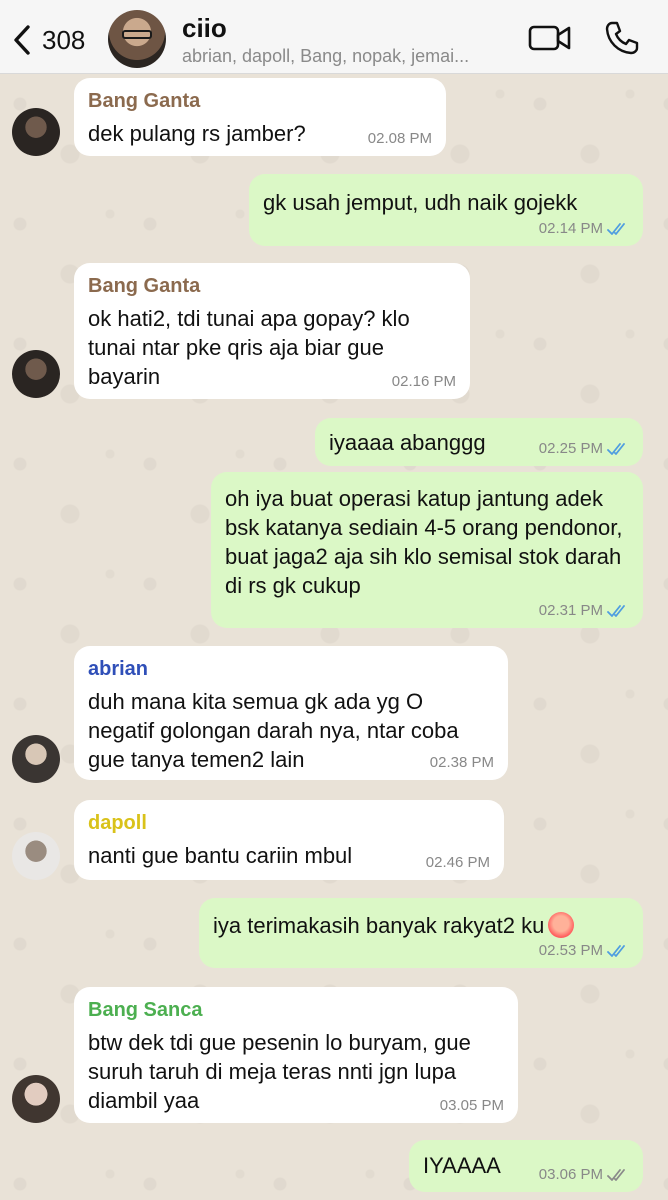 The height and width of the screenshot is (1200, 668). What do you see at coordinates (137, 39) in the screenshot?
I see `group-avatar` at bounding box center [137, 39].